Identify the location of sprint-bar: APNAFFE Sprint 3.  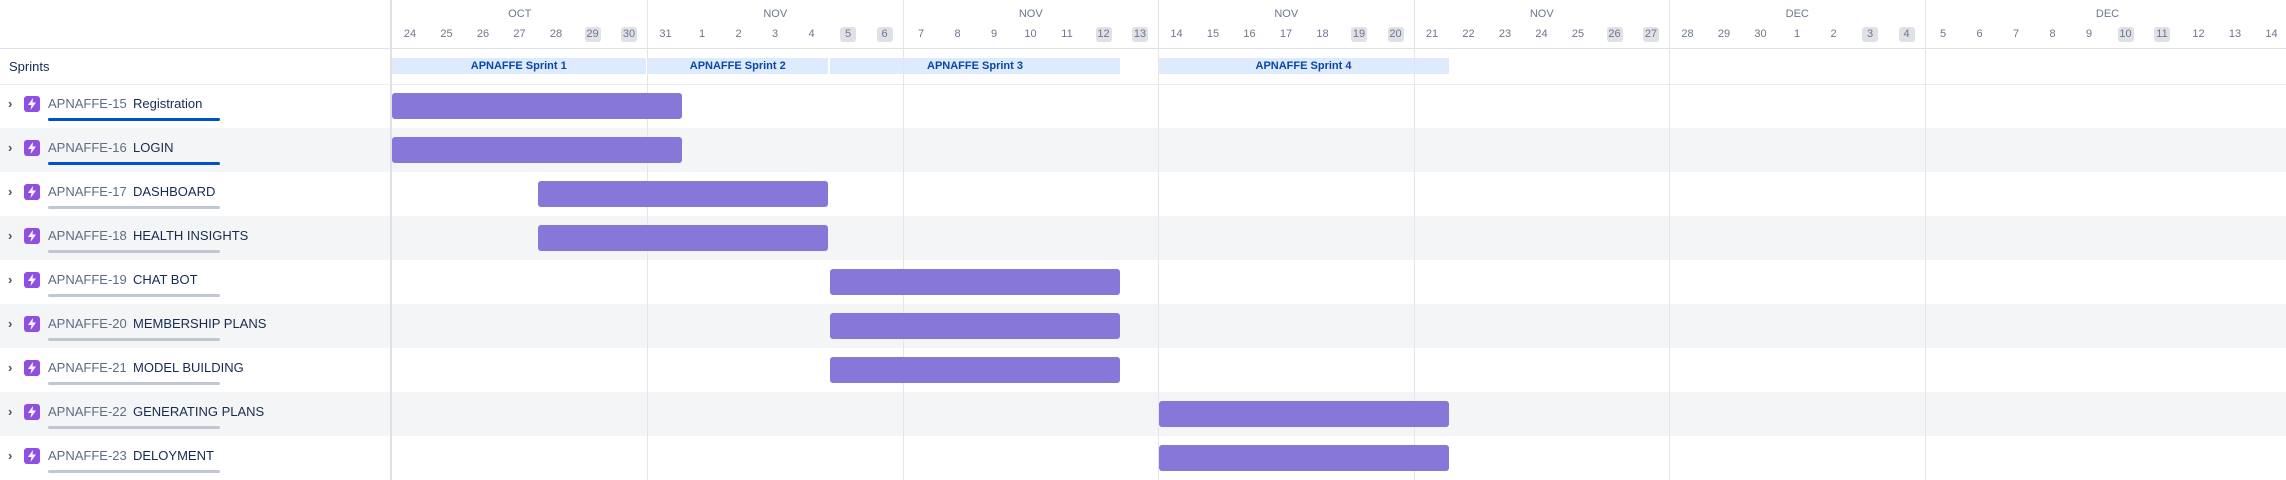
(975, 66).